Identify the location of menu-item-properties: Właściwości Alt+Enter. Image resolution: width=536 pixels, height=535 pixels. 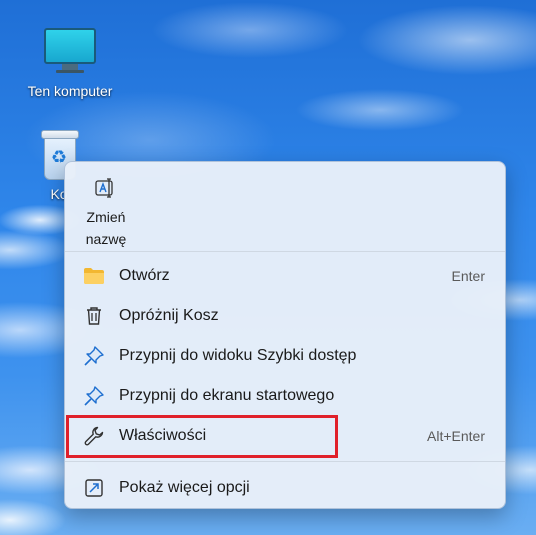
(285, 436).